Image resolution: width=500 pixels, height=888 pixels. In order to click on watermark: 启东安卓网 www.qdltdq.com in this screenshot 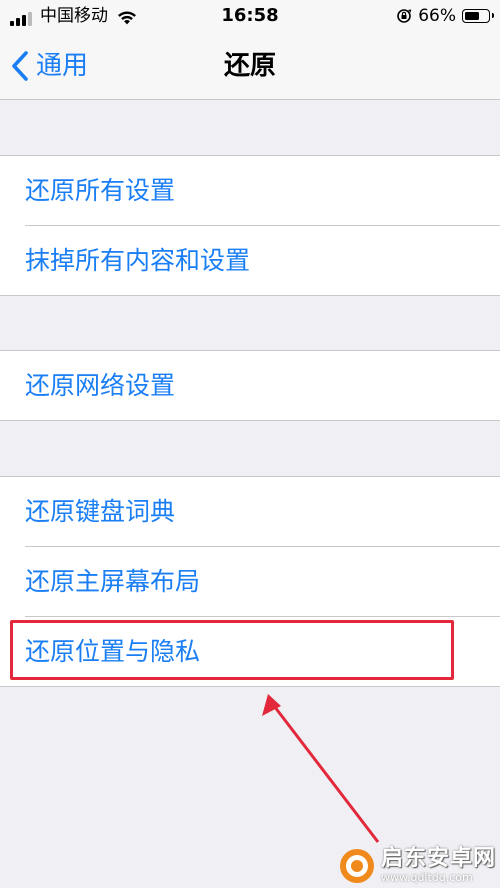, I will do `click(417, 865)`.